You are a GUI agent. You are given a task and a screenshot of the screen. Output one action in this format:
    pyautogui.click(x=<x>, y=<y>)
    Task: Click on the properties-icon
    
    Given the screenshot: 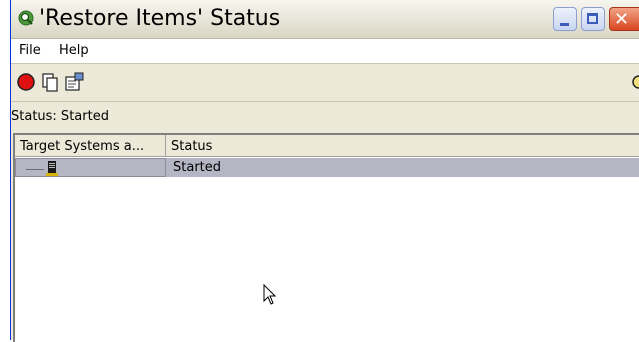 What is the action you would take?
    pyautogui.click(x=74, y=82)
    